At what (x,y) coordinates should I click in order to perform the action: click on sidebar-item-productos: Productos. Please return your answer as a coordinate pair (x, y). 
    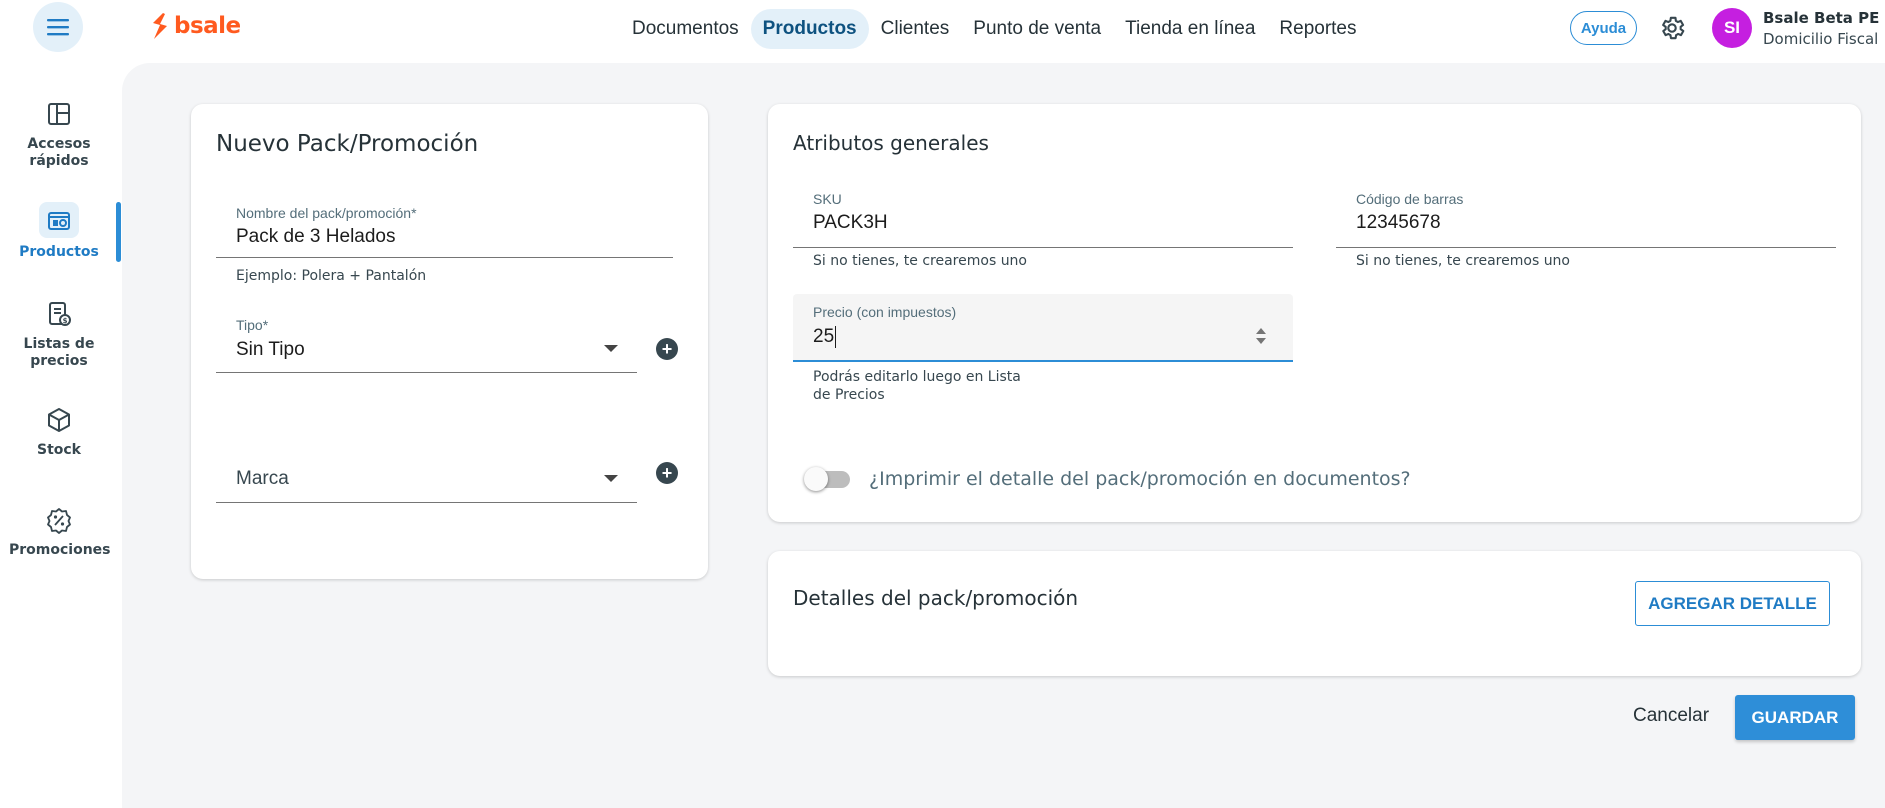
    Looking at the image, I should click on (59, 231).